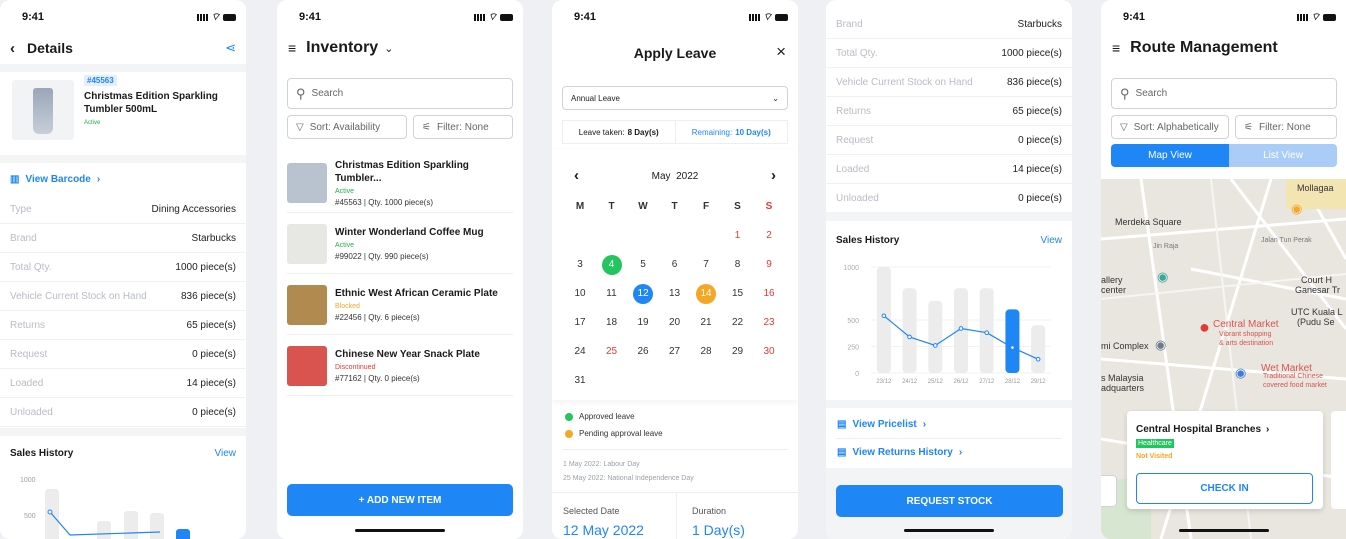 This screenshot has height=539, width=1346. Describe the element at coordinates (388, 48) in the screenshot. I see `chevron-down-icon: ⌄` at that location.